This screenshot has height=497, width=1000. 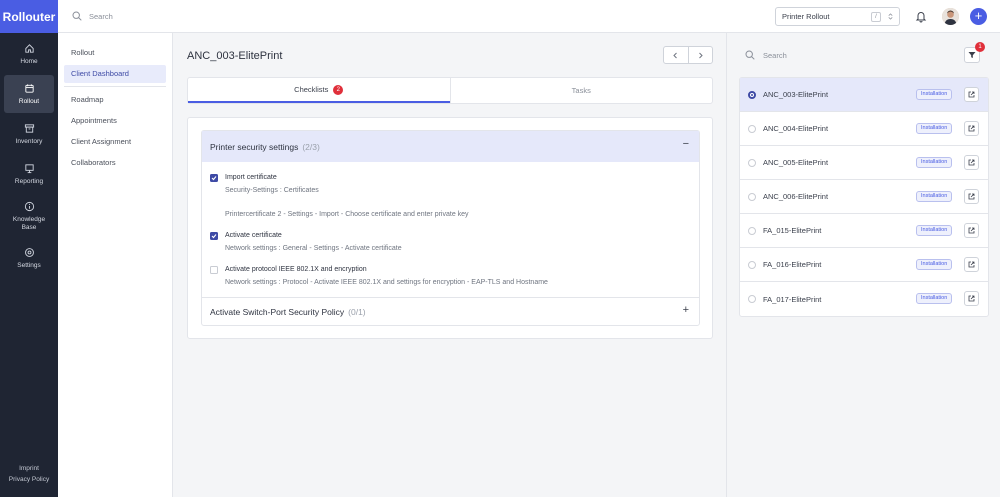 I want to click on device-search-input: Search, so click(x=775, y=55).